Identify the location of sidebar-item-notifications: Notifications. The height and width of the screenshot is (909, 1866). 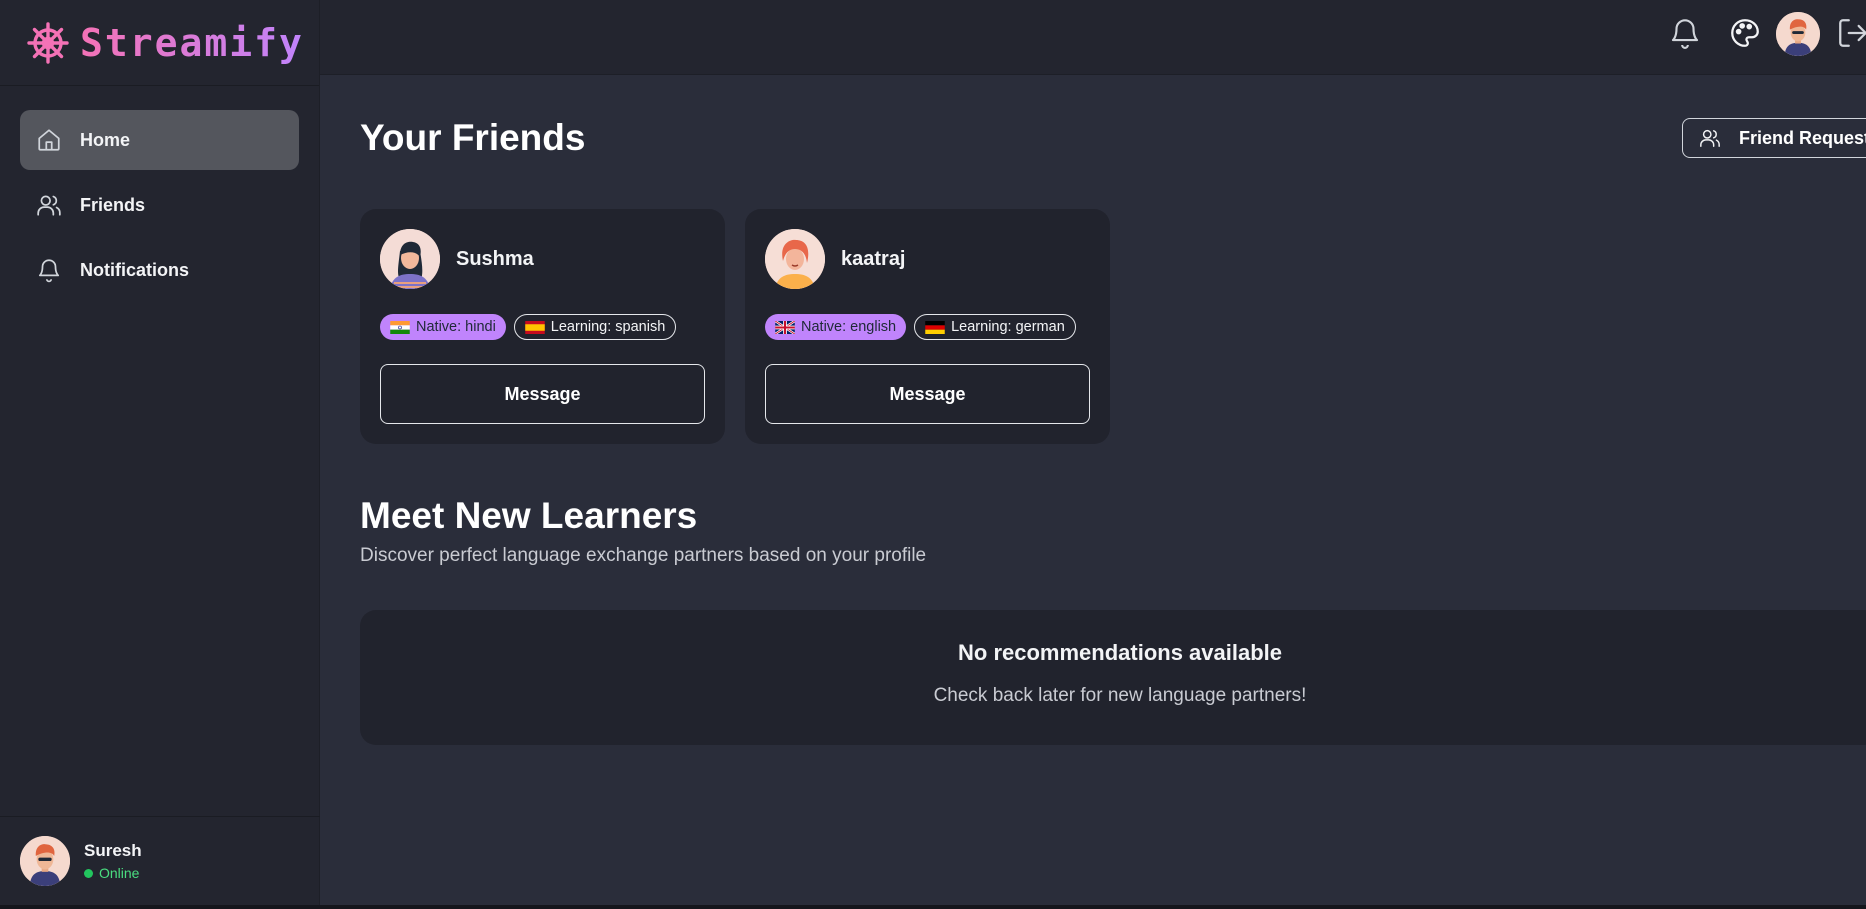
(159, 270).